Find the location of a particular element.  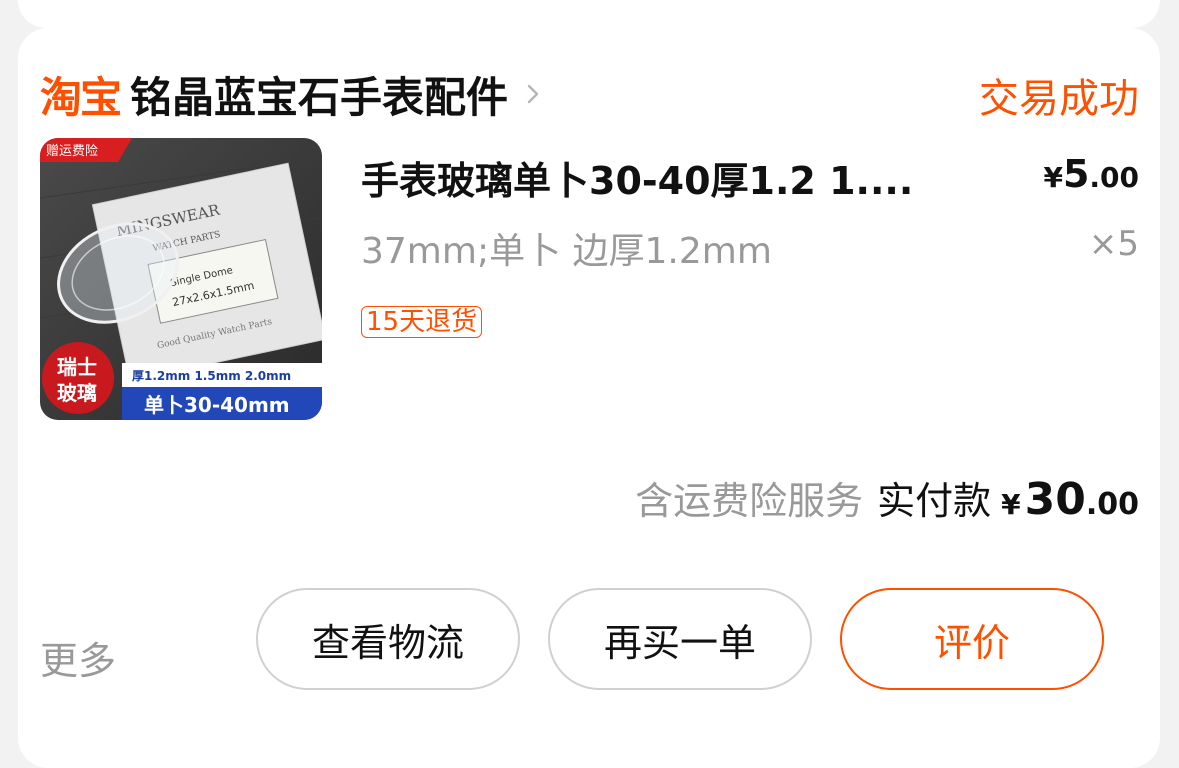

view-logistics-button: 查看物流 is located at coordinates (388, 639).